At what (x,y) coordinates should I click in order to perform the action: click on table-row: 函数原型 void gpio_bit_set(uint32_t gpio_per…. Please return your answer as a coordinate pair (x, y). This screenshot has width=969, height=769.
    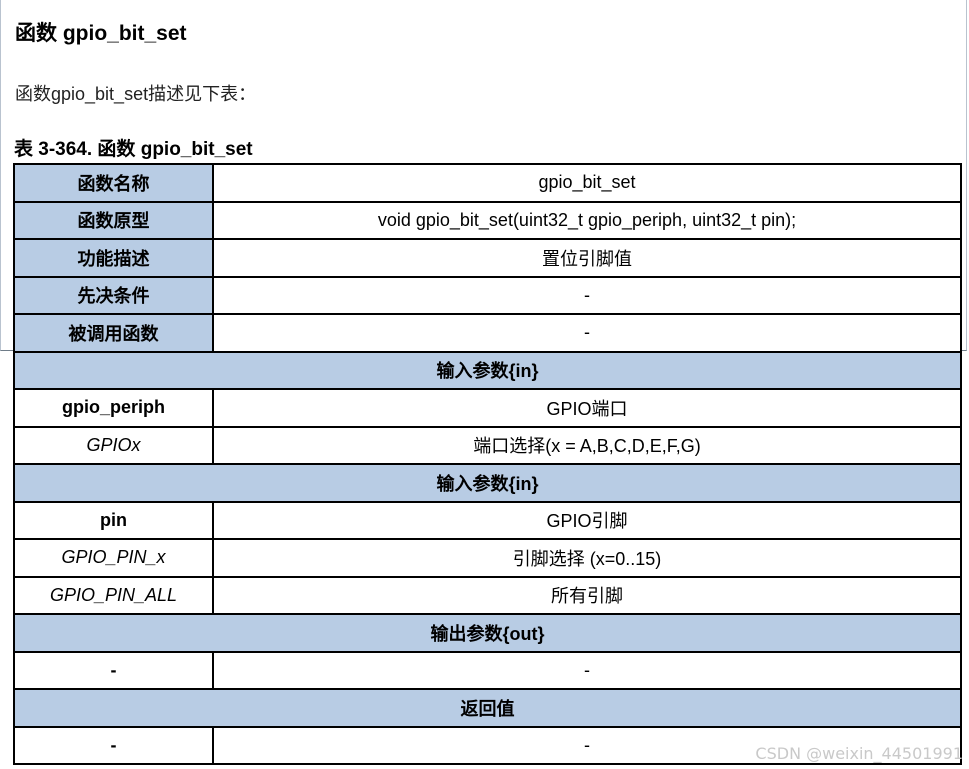
    Looking at the image, I should click on (487, 220).